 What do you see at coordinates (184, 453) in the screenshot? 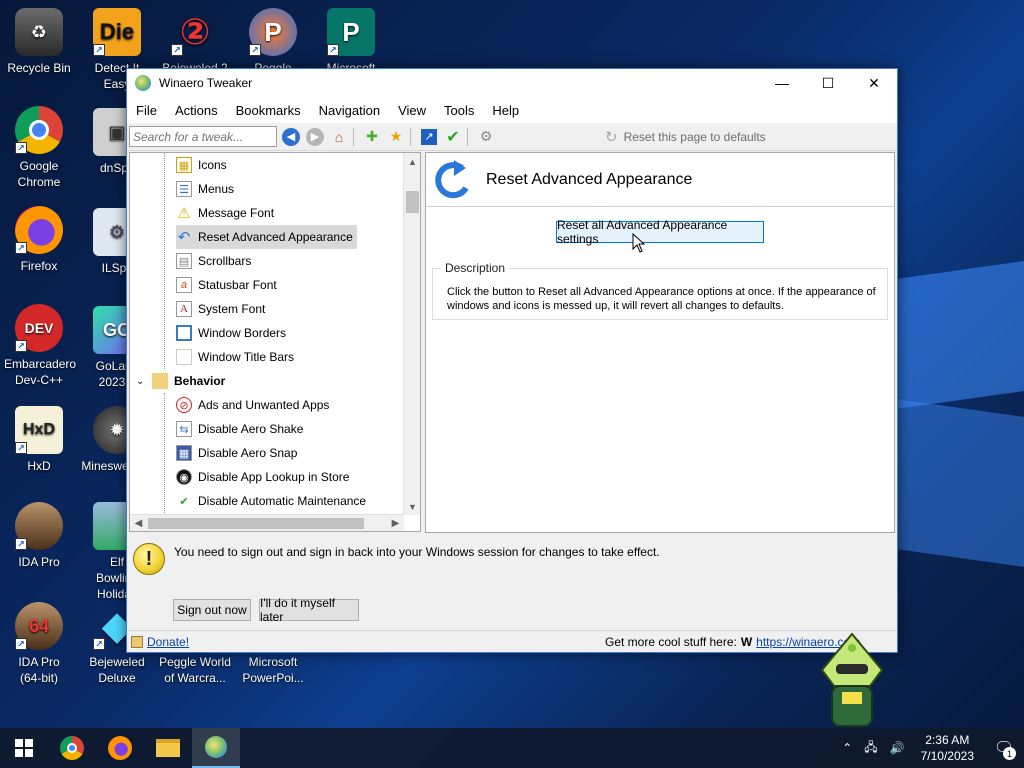
I see `aero-snap-icon: ▦` at bounding box center [184, 453].